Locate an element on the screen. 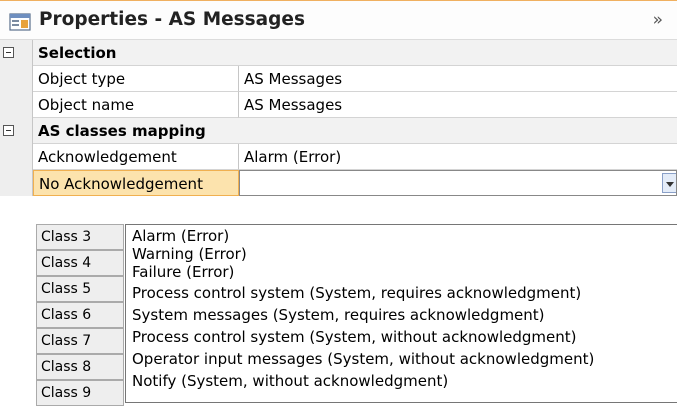  category-row-selection: Selection is located at coordinates (338, 53).